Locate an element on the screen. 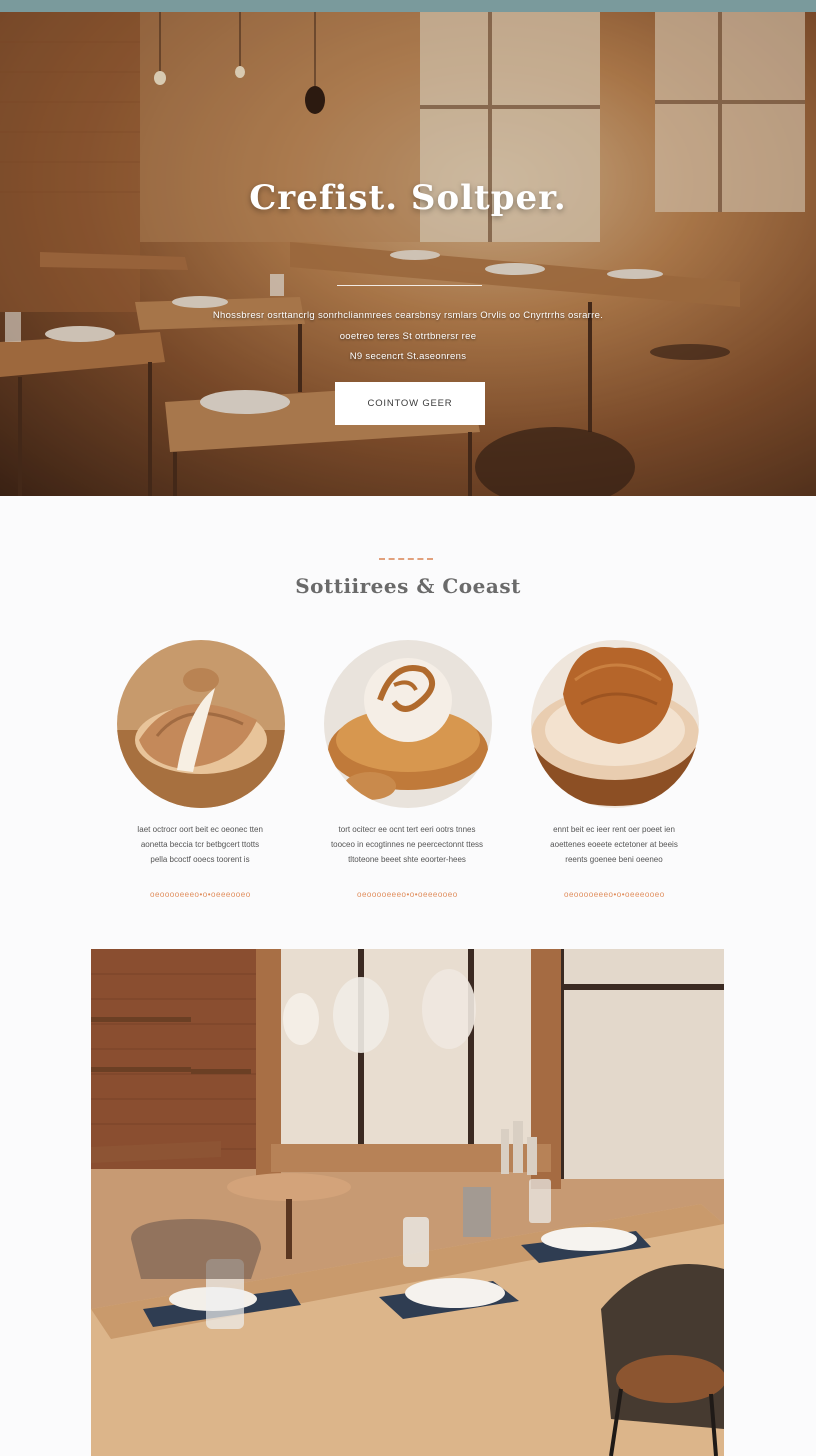 This screenshot has width=816, height=1456. product-1-desc-line-3: pella bcoctf ooecs toorent is is located at coordinates (200, 859).